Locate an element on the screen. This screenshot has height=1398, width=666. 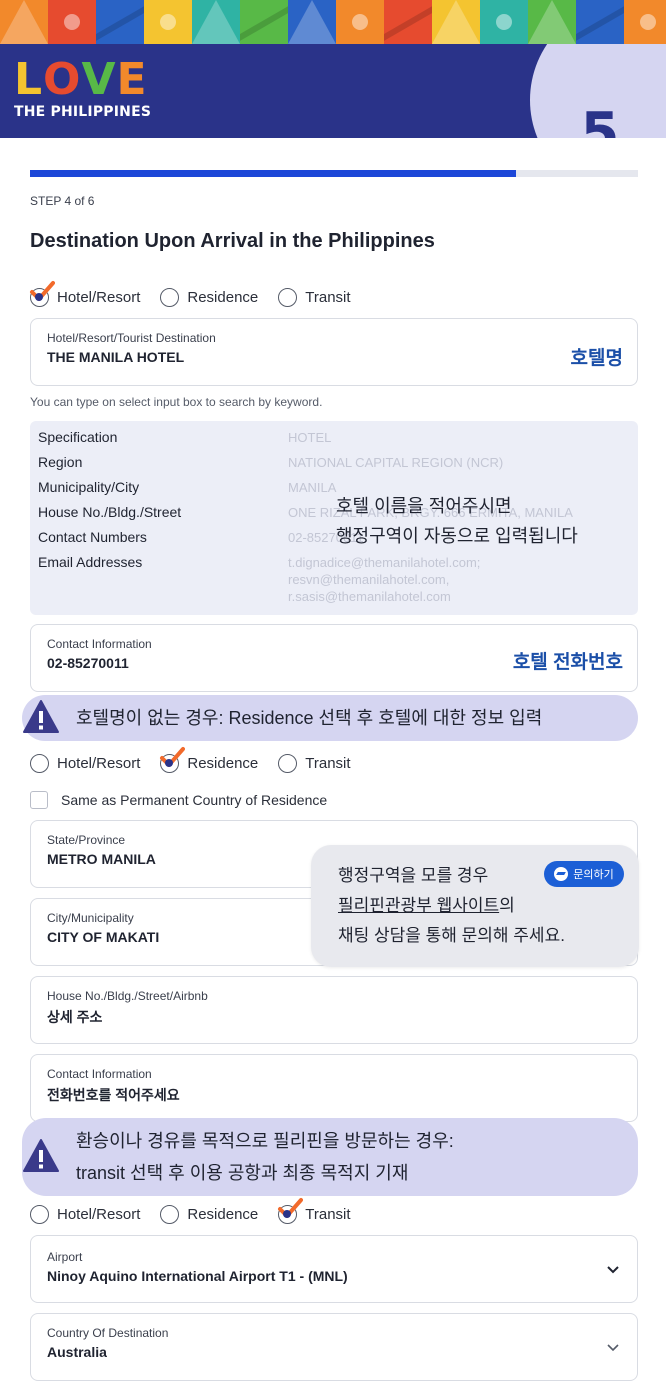
autofill-note-line: 호텔 이름을 적어주시면 is located at coordinates (424, 506).